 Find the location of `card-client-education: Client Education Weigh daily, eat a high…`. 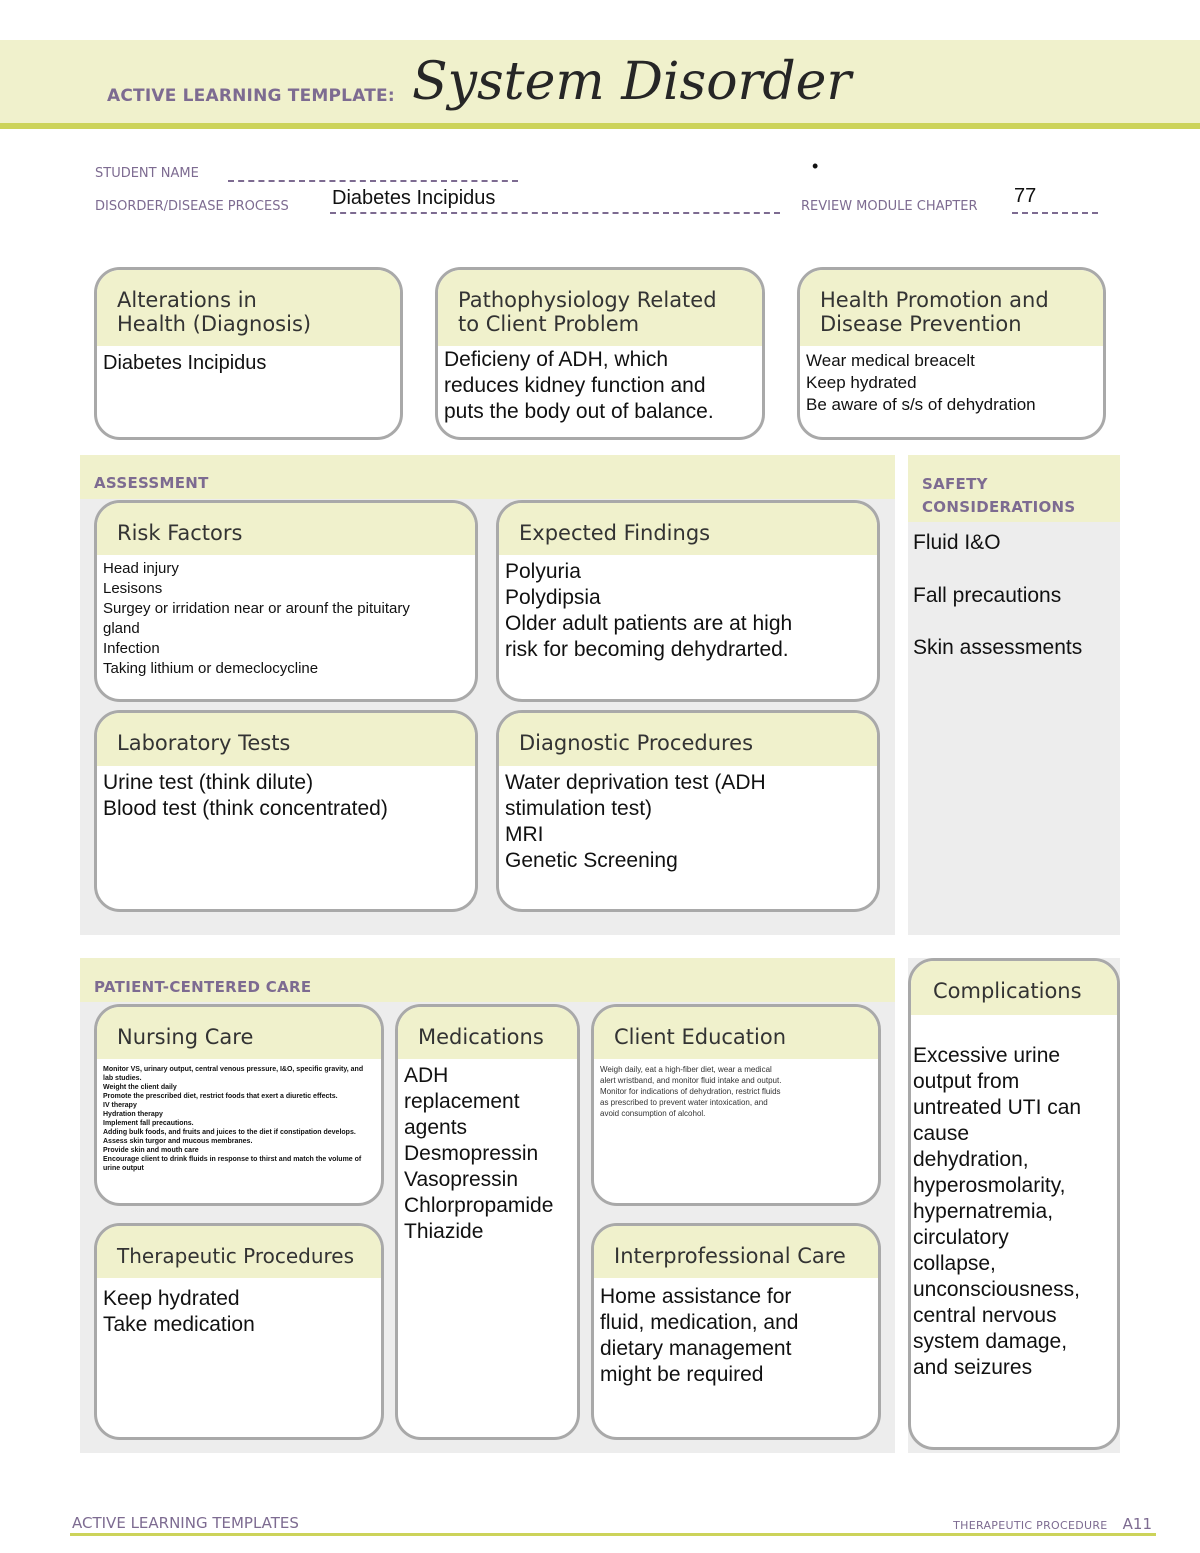

card-client-education: Client Education Weigh daily, eat a high… is located at coordinates (736, 1105).